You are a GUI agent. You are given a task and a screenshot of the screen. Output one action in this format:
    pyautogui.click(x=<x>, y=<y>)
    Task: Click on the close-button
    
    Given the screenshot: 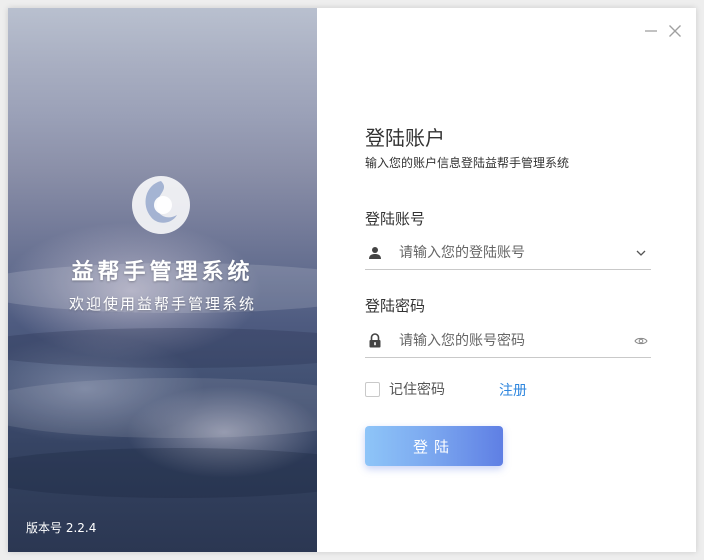 What is the action you would take?
    pyautogui.click(x=675, y=31)
    